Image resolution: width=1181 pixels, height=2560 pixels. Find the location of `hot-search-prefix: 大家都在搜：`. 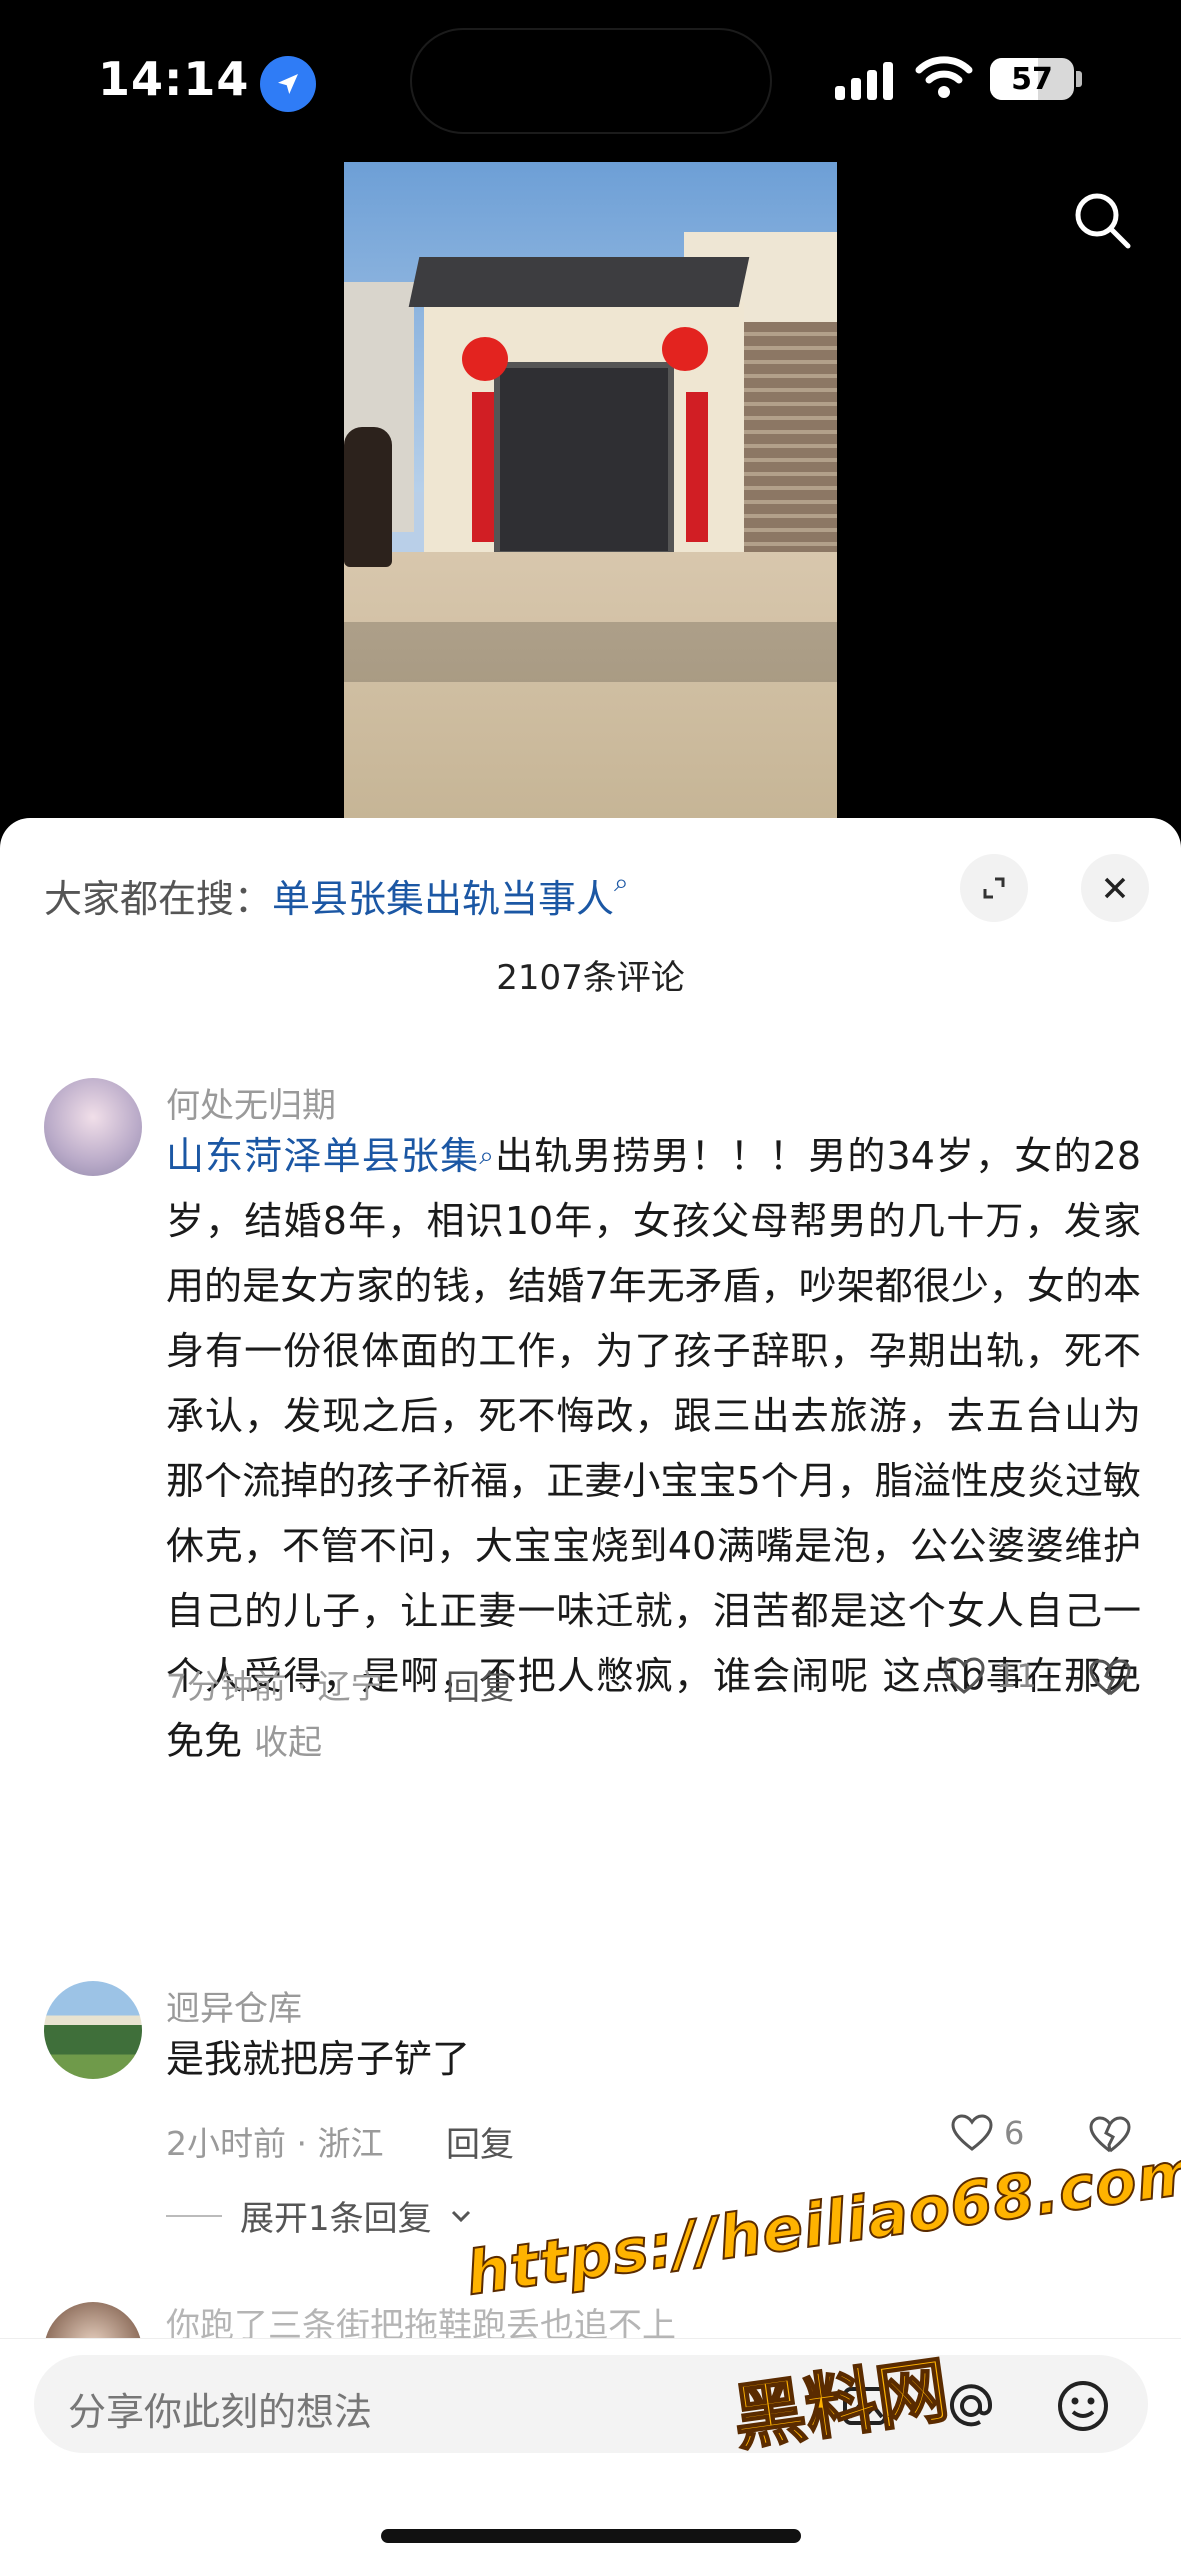

hot-search-prefix: 大家都在搜： is located at coordinates (158, 899).